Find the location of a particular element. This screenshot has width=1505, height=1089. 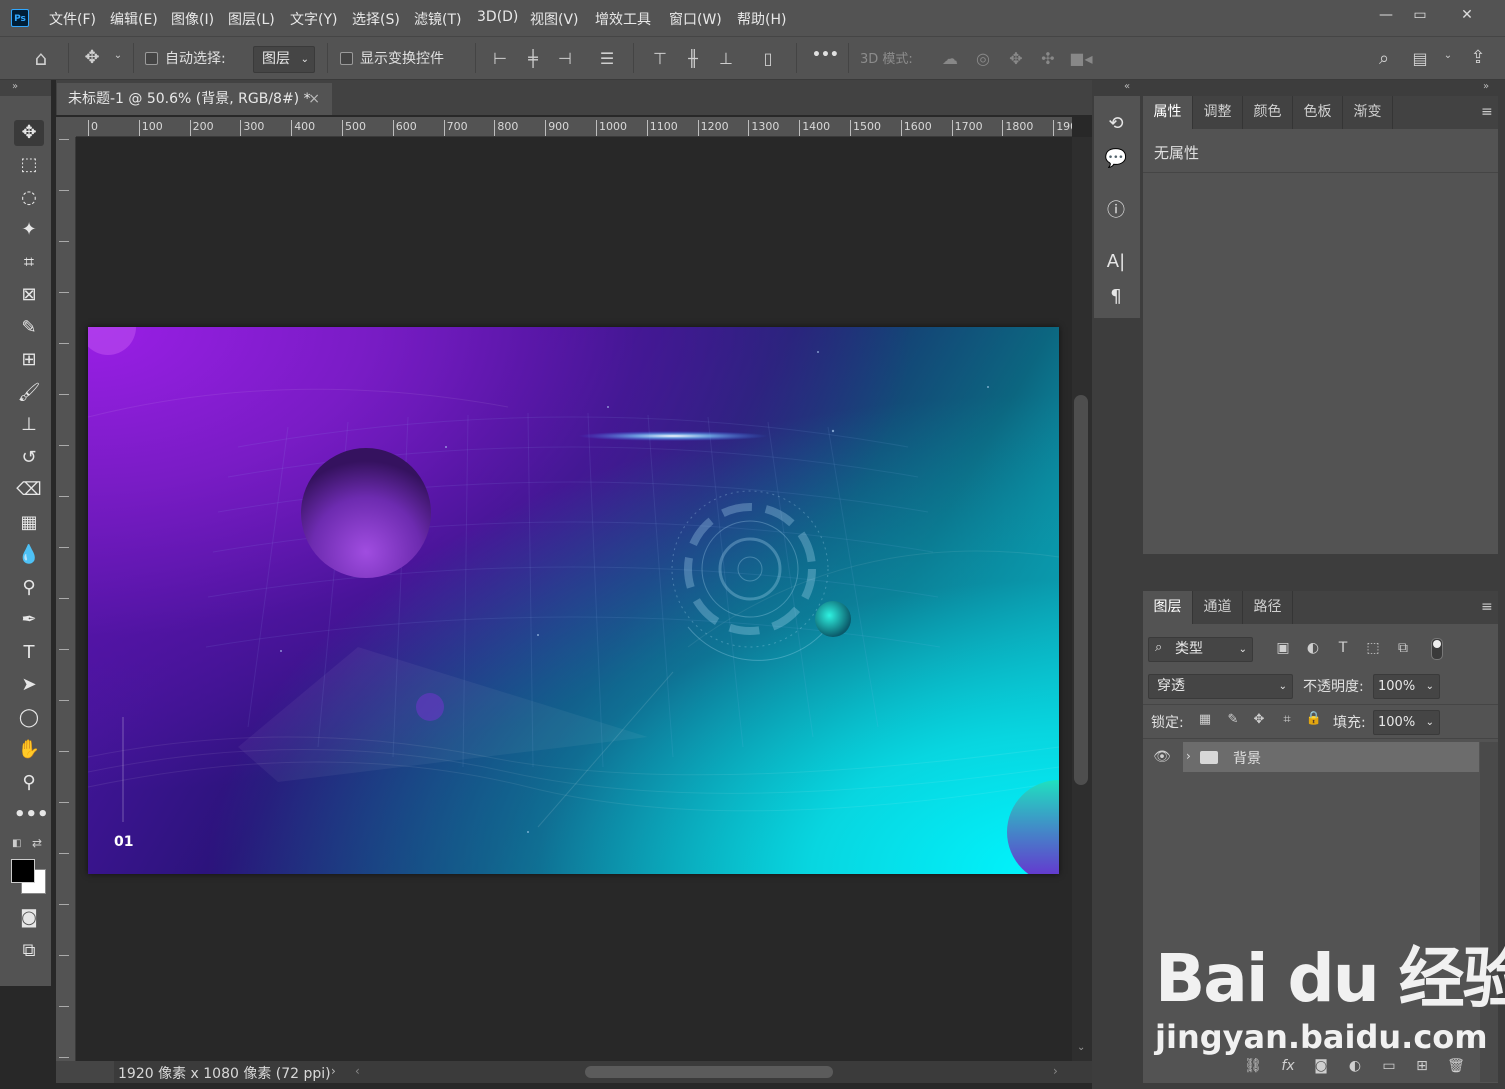

layer-style-fx-icon: fx is located at coordinates (1288, 1066).